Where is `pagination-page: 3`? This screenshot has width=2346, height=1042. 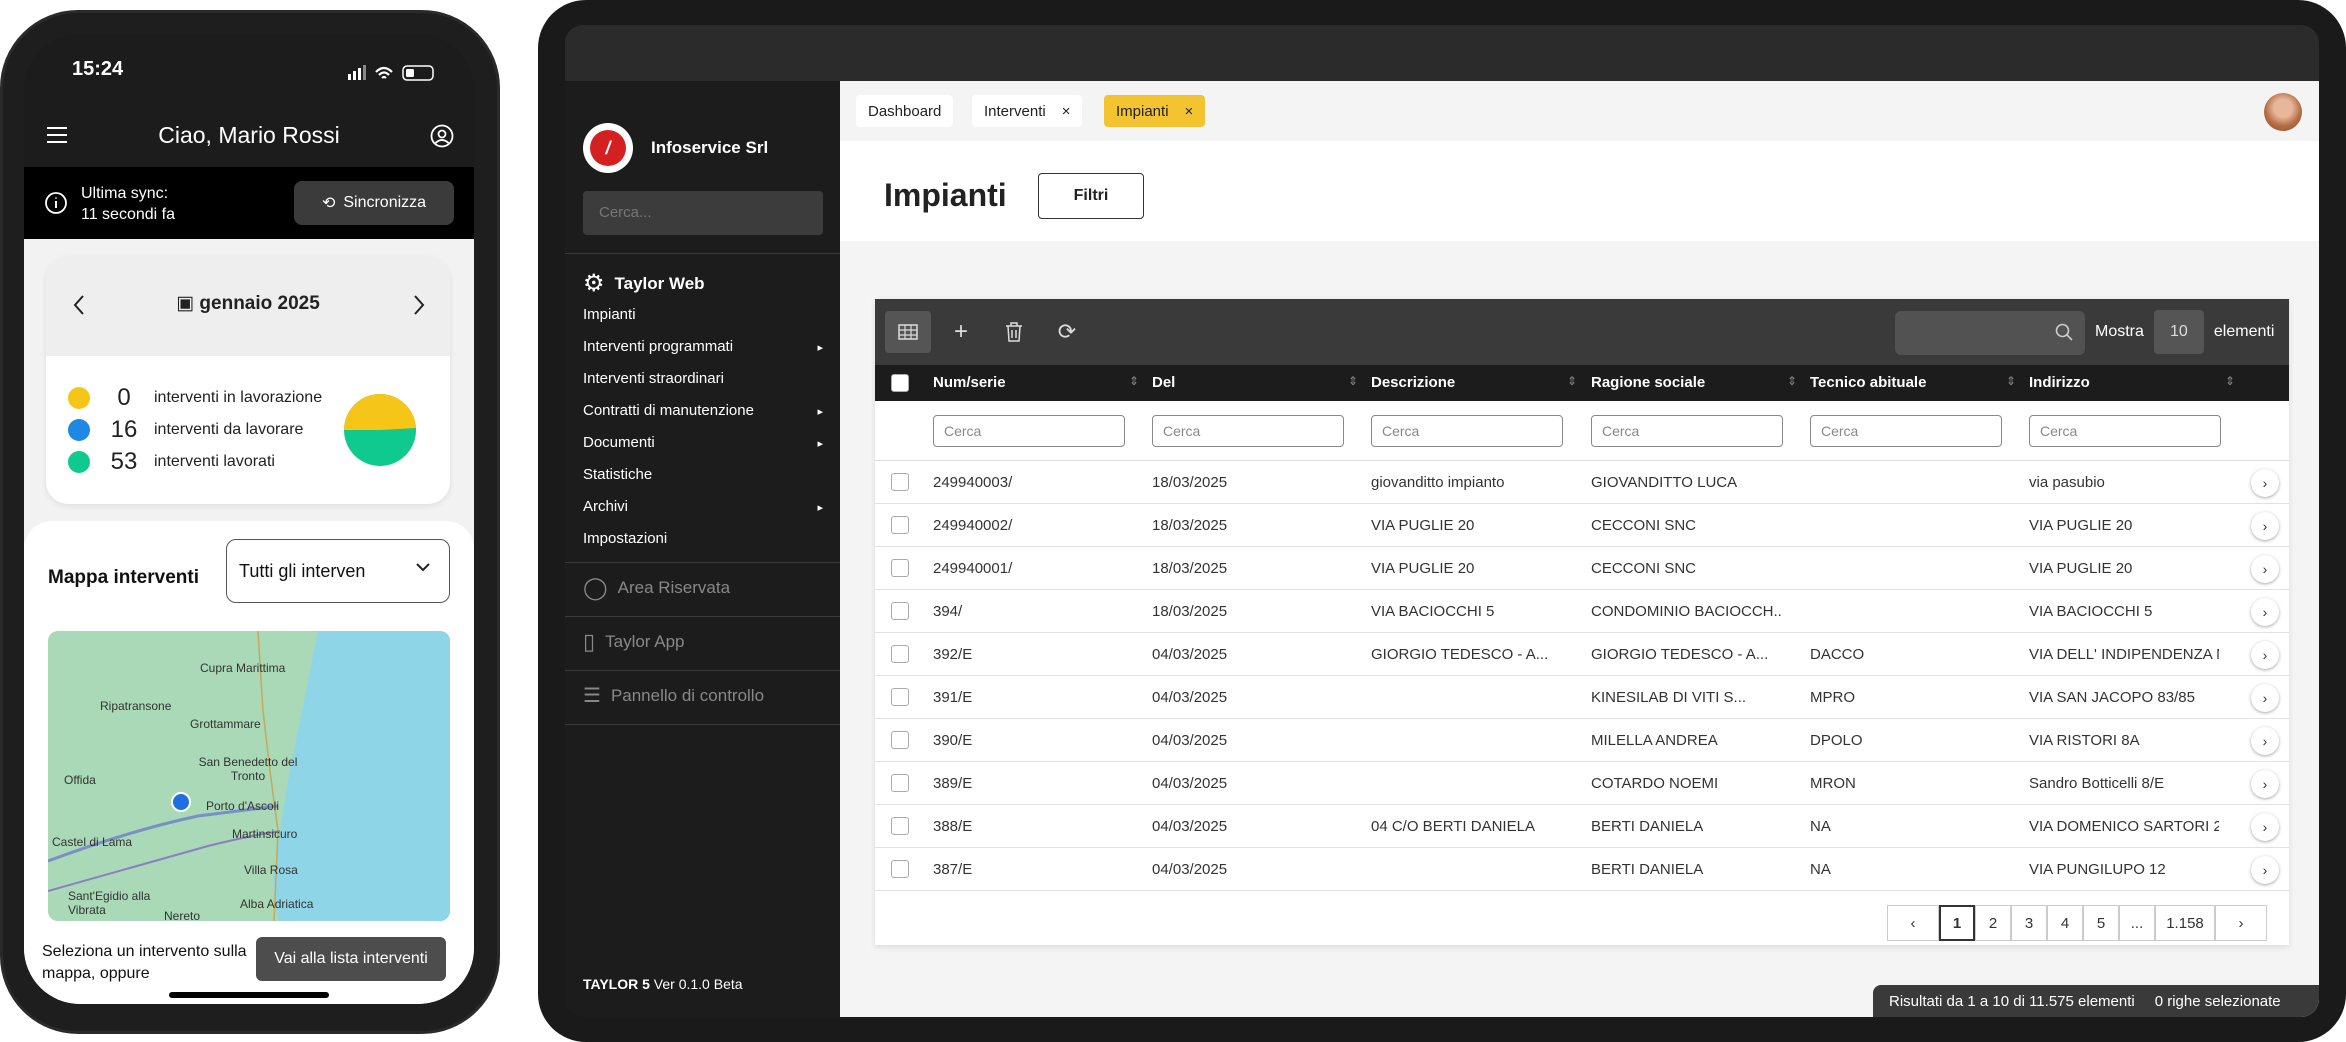 pagination-page: 3 is located at coordinates (2029, 923).